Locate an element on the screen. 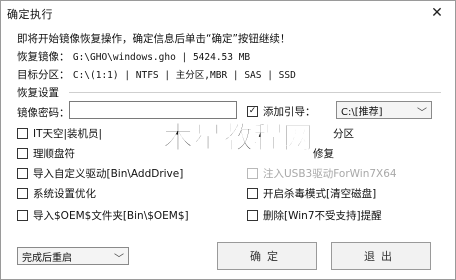 The height and width of the screenshot is (280, 456). option-oem-folder-label: 导入$OEM$文件夹[Bin\$OEM$] is located at coordinates (111, 216).